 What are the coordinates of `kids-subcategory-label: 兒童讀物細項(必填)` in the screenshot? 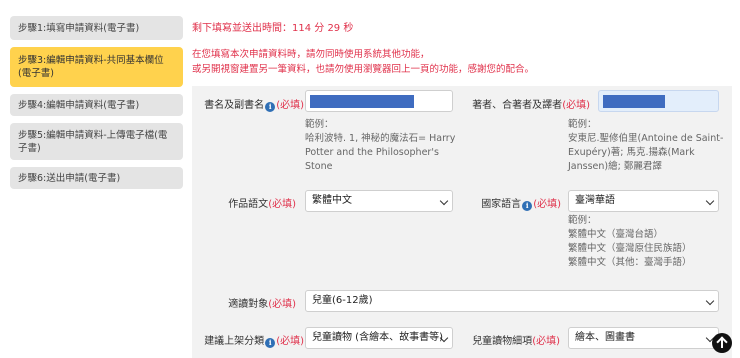 It's located at (516, 341).